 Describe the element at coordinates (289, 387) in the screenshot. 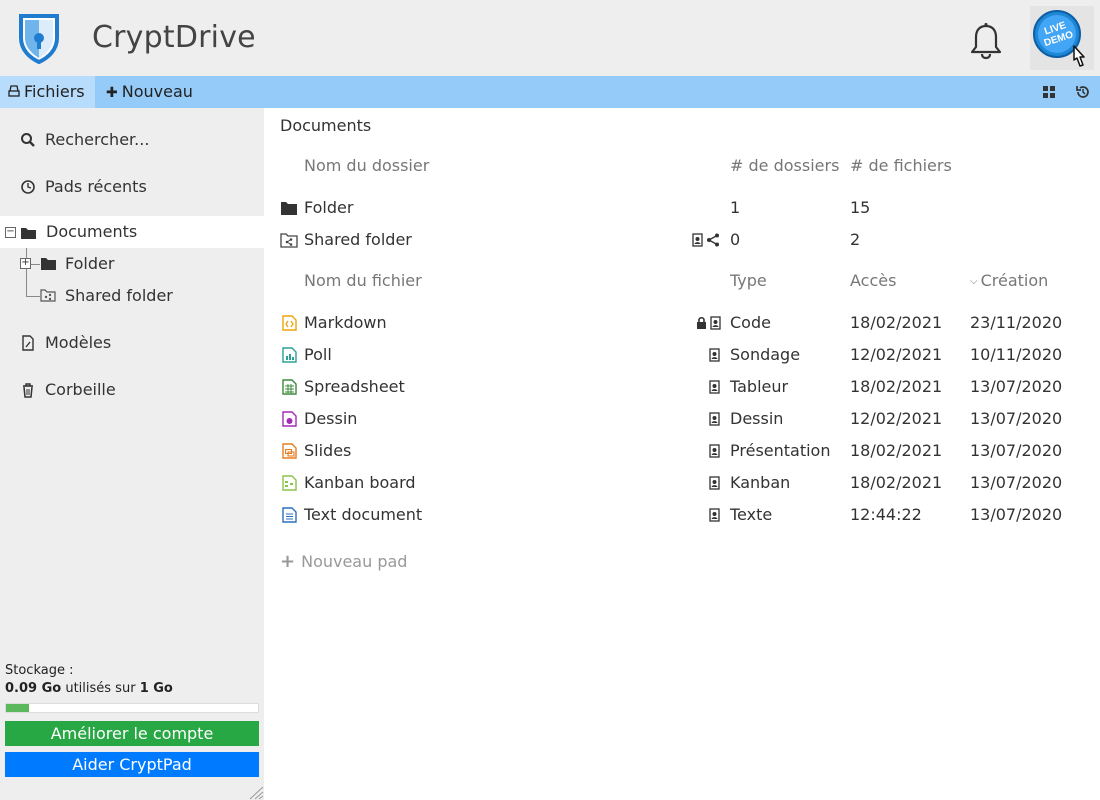

I see `spreadsheet-file-icon` at that location.